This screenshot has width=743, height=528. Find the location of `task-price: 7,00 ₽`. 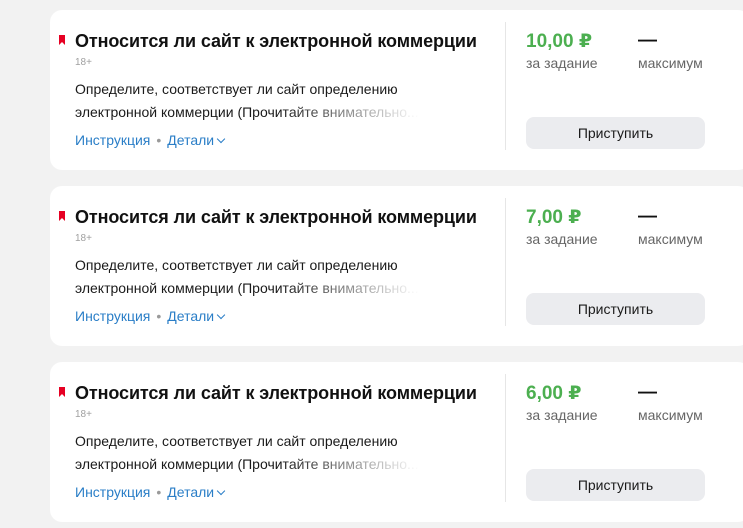

task-price: 7,00 ₽ is located at coordinates (554, 217).